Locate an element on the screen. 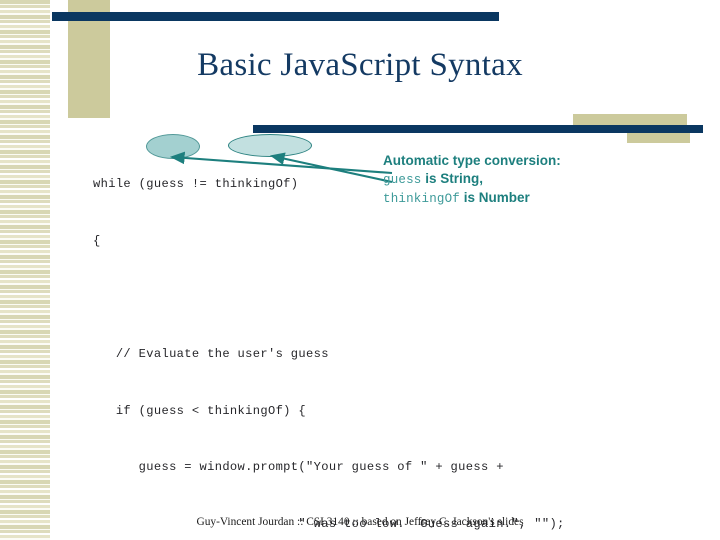 The width and height of the screenshot is (720, 540). secondary-horizontal-rule is located at coordinates (478, 129).